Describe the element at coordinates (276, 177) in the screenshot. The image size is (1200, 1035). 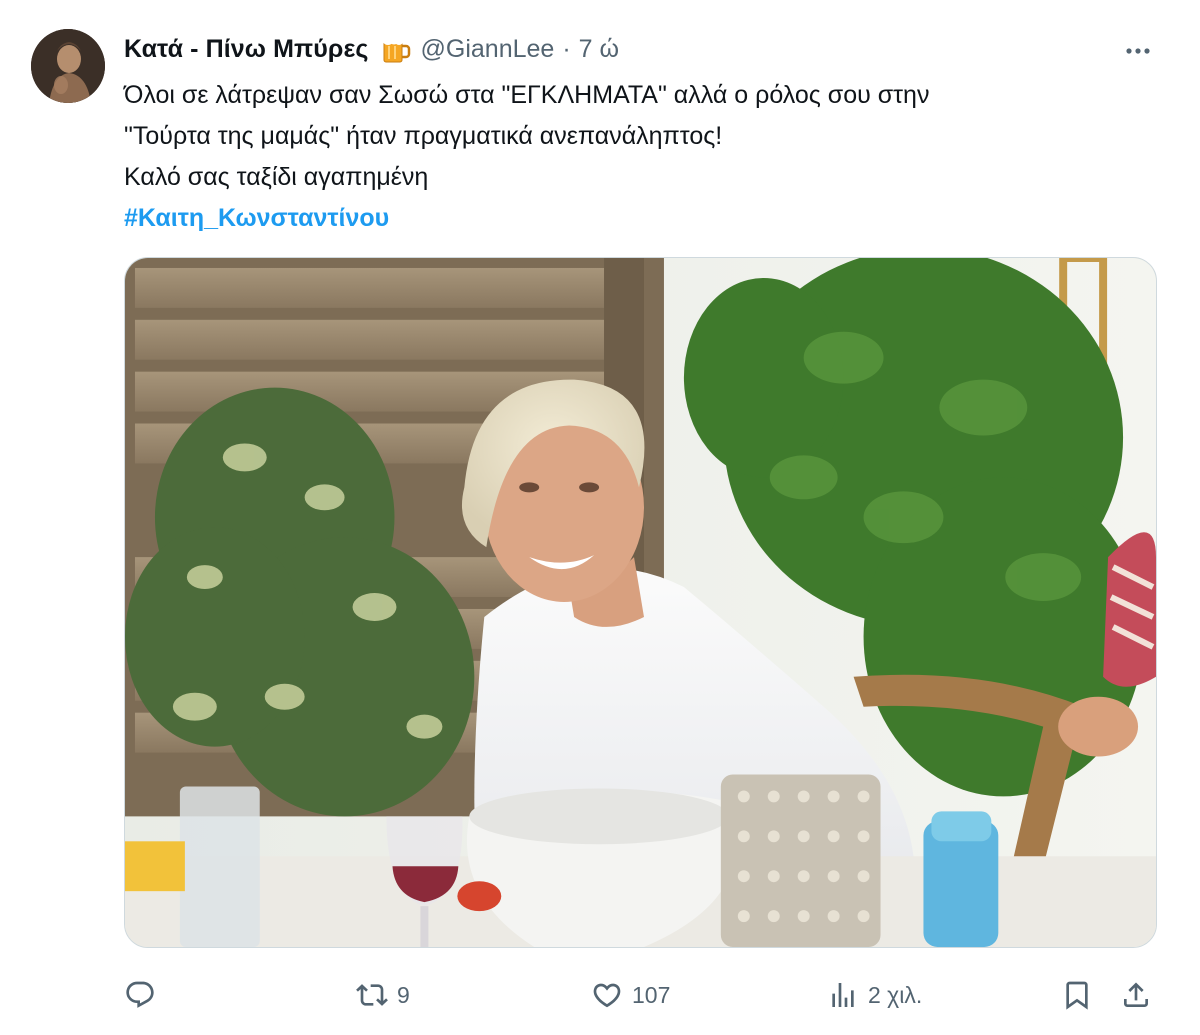
I see `tweet-text-line: Καλό σας ταξίδι αγαπημένη` at that location.